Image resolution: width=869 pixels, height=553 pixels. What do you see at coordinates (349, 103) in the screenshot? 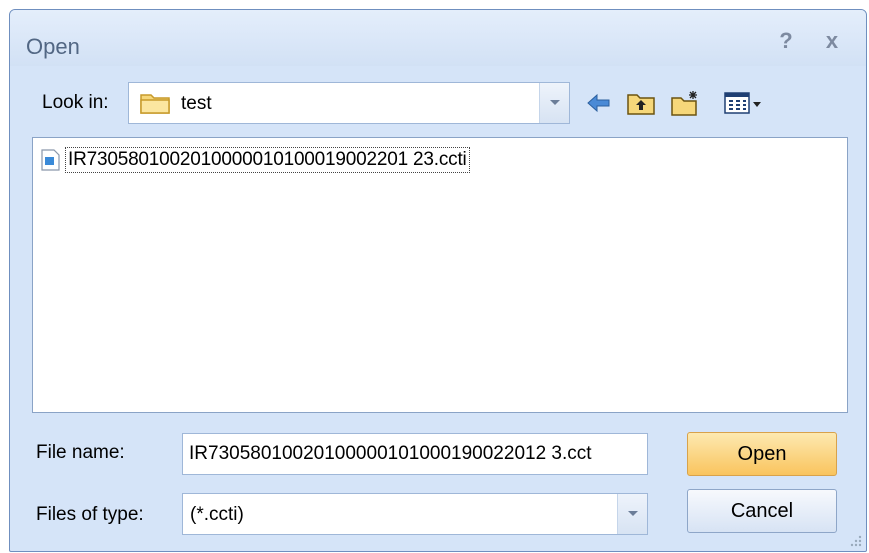
I see `lookin-combobox: test` at bounding box center [349, 103].